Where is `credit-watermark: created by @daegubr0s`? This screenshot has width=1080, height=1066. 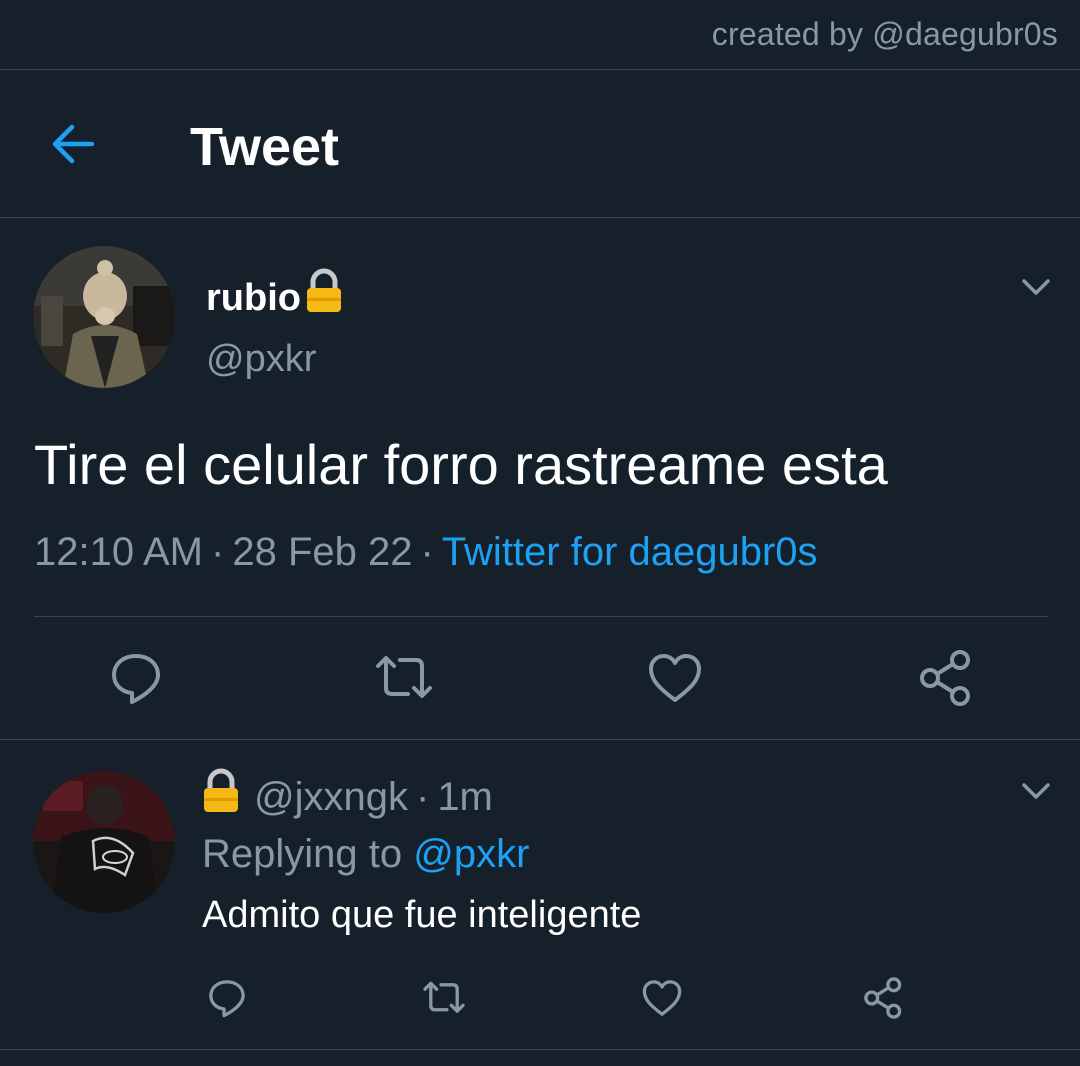
credit-watermark: created by @daegubr0s is located at coordinates (884, 34).